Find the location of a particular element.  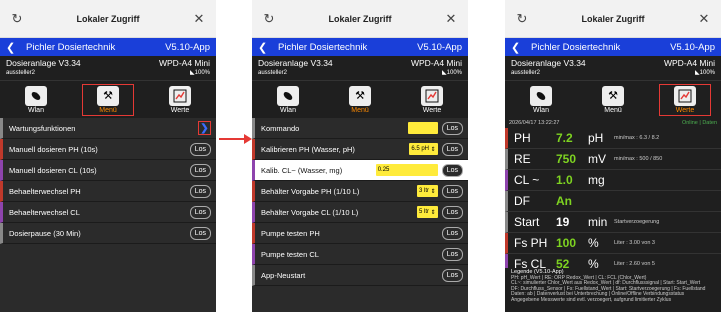

chevron-right-icon: ❯ is located at coordinates (204, 128).